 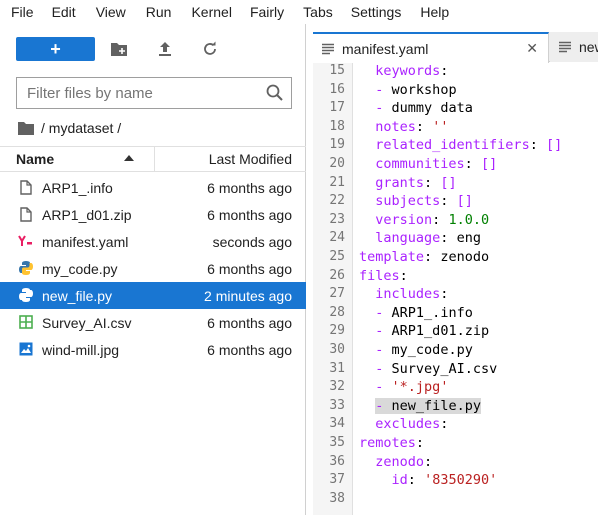 I want to click on spreadsheet-icon, so click(x=26, y=322).